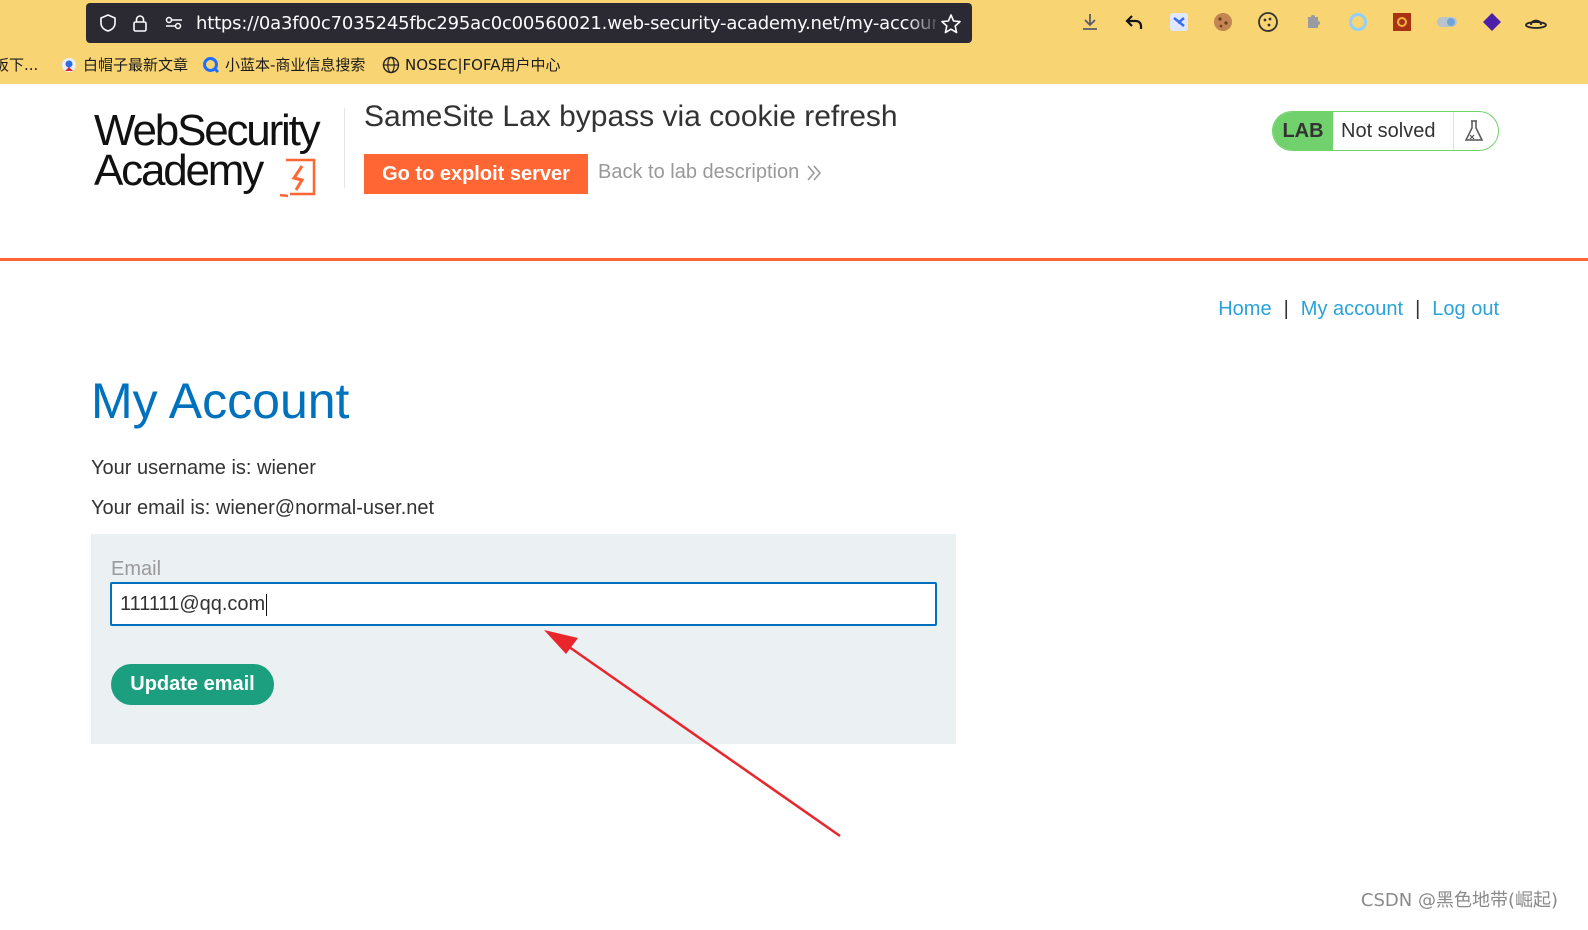 The height and width of the screenshot is (930, 1588). I want to click on flask-icon, so click(1474, 130).